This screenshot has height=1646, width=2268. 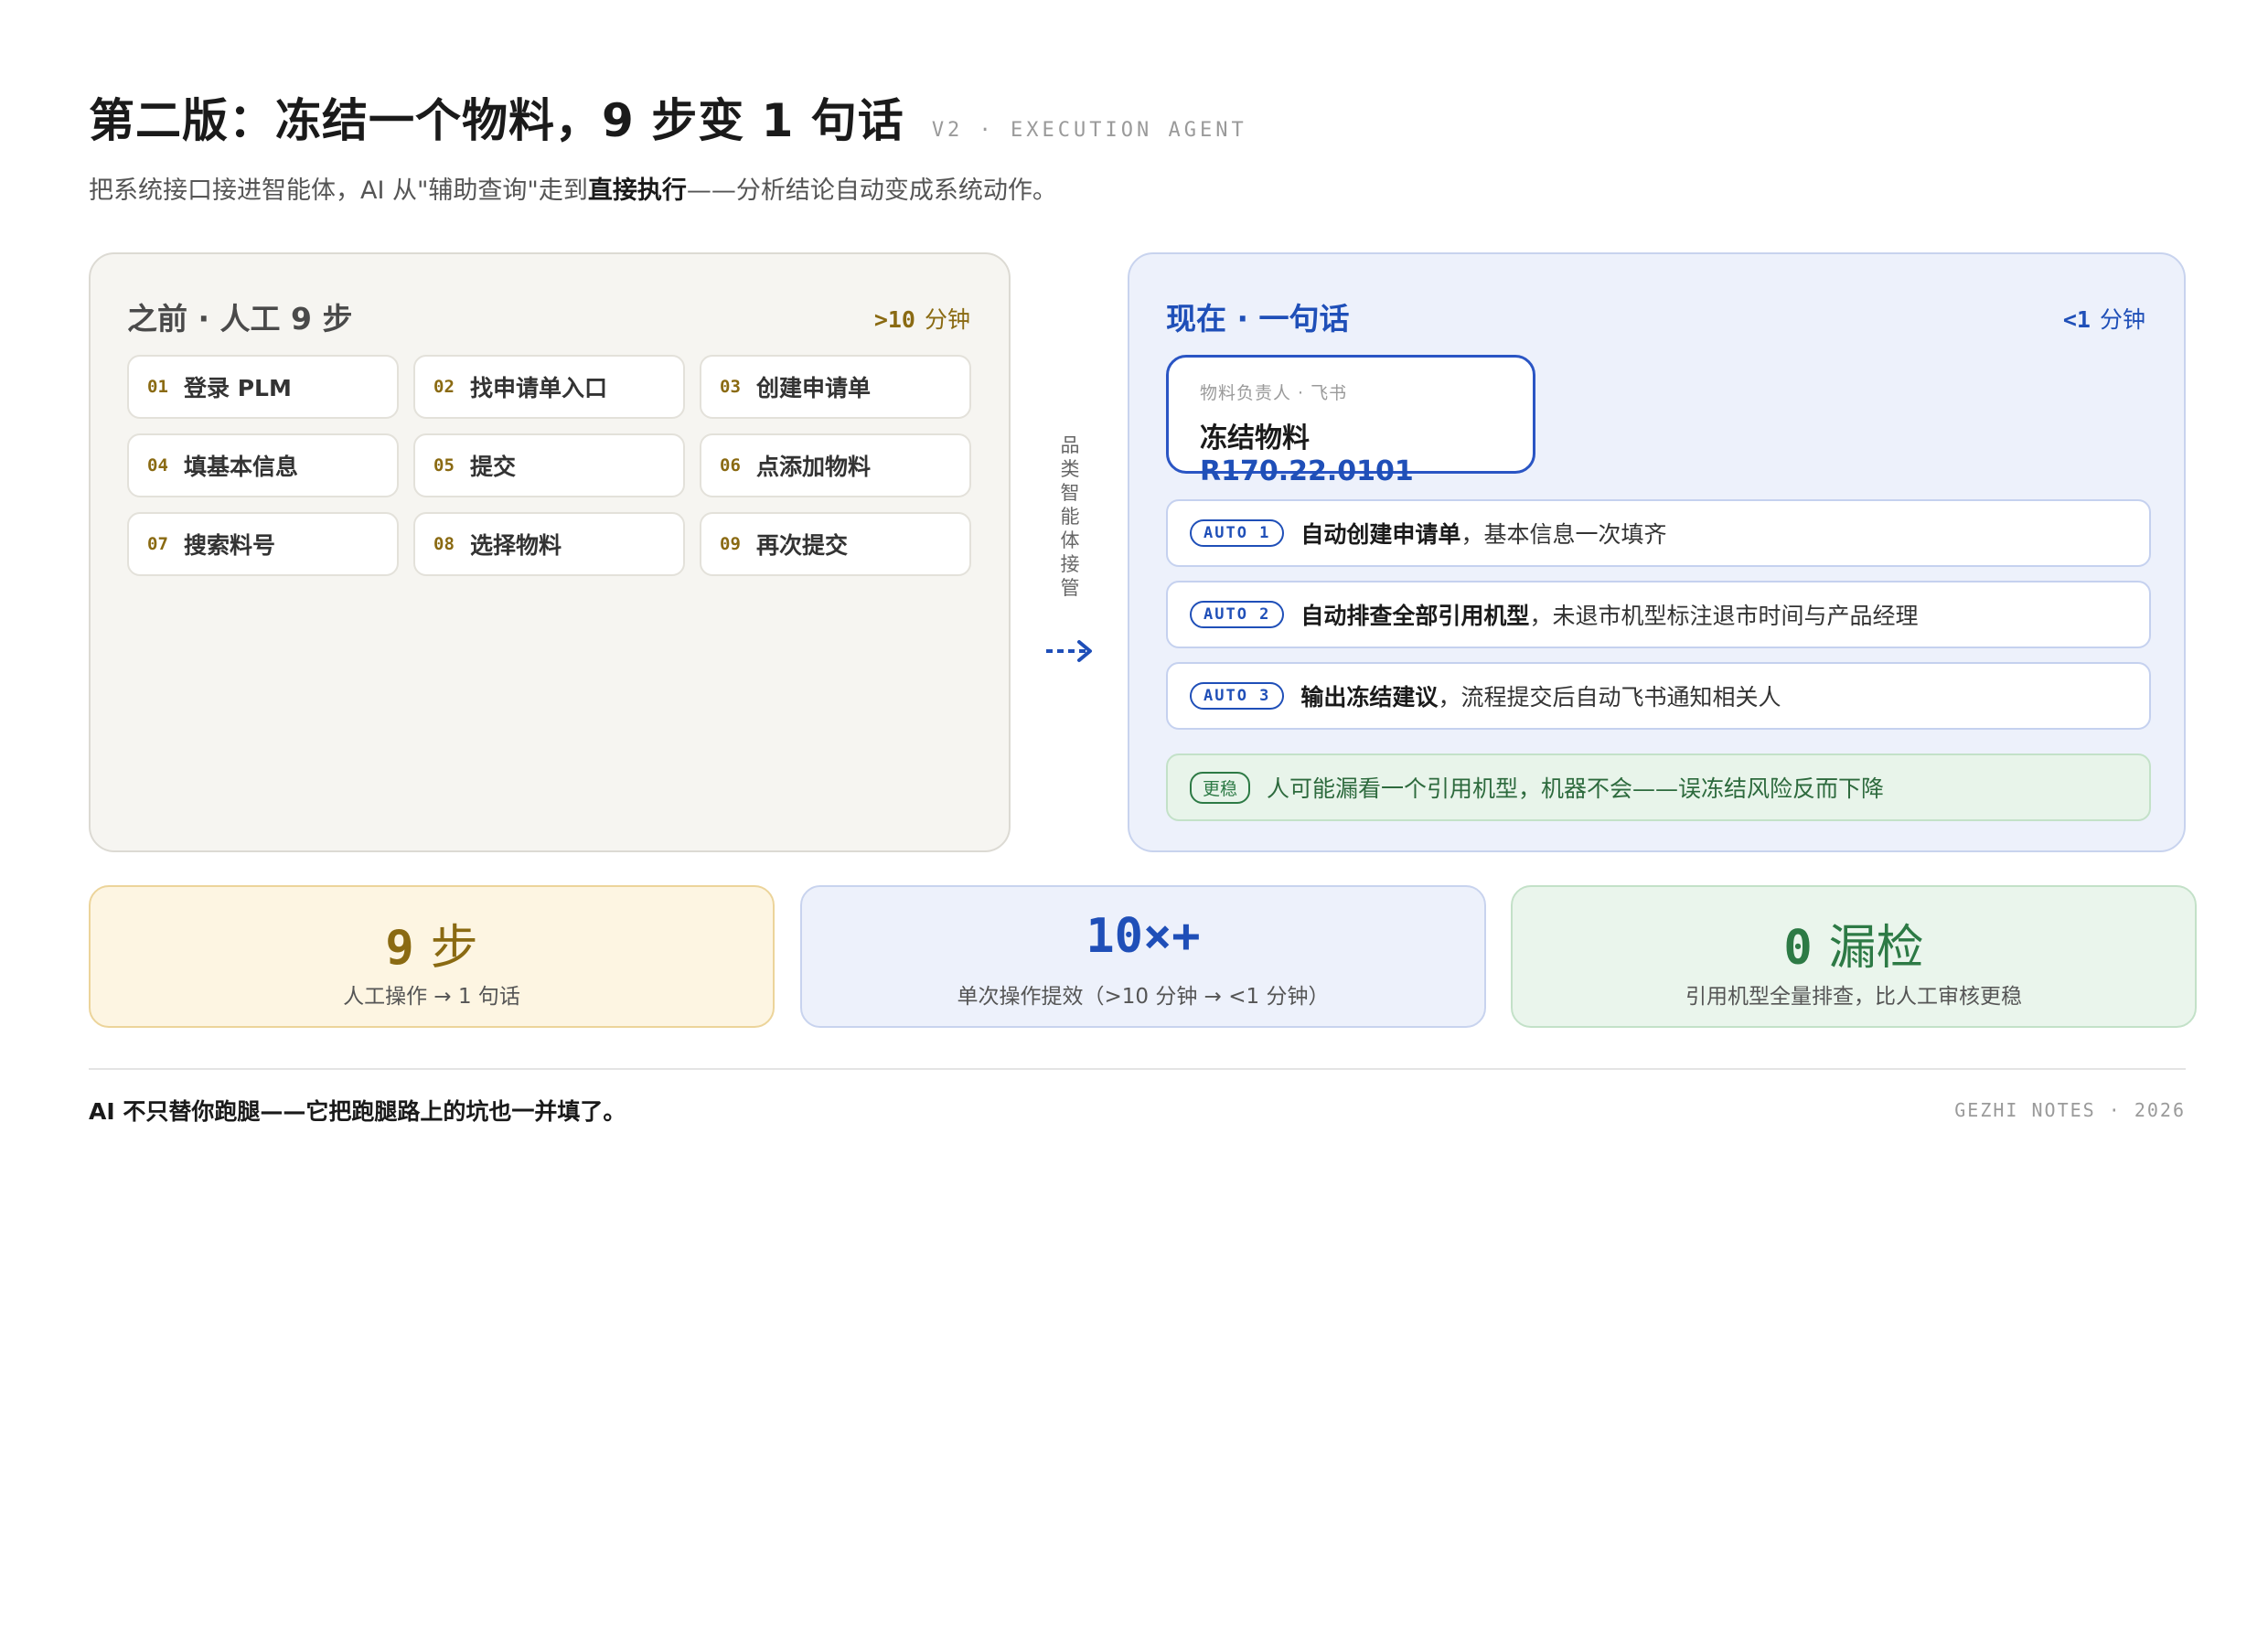 I want to click on step-card: 06 点添加物料, so click(x=835, y=465).